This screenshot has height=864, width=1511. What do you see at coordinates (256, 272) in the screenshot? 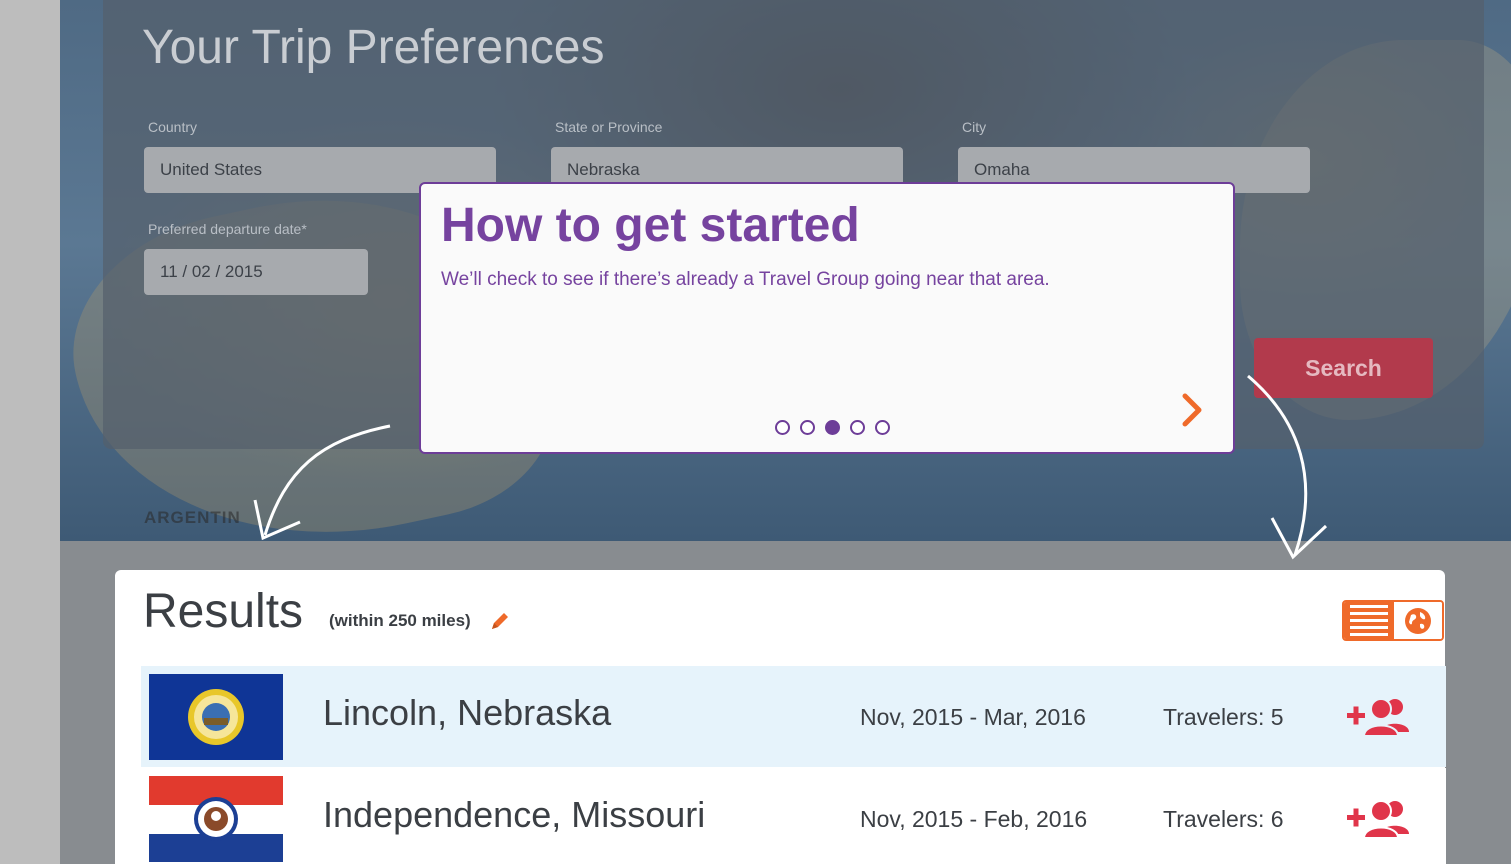
I see `departure-date-field: 11 / 02 / 2015` at bounding box center [256, 272].